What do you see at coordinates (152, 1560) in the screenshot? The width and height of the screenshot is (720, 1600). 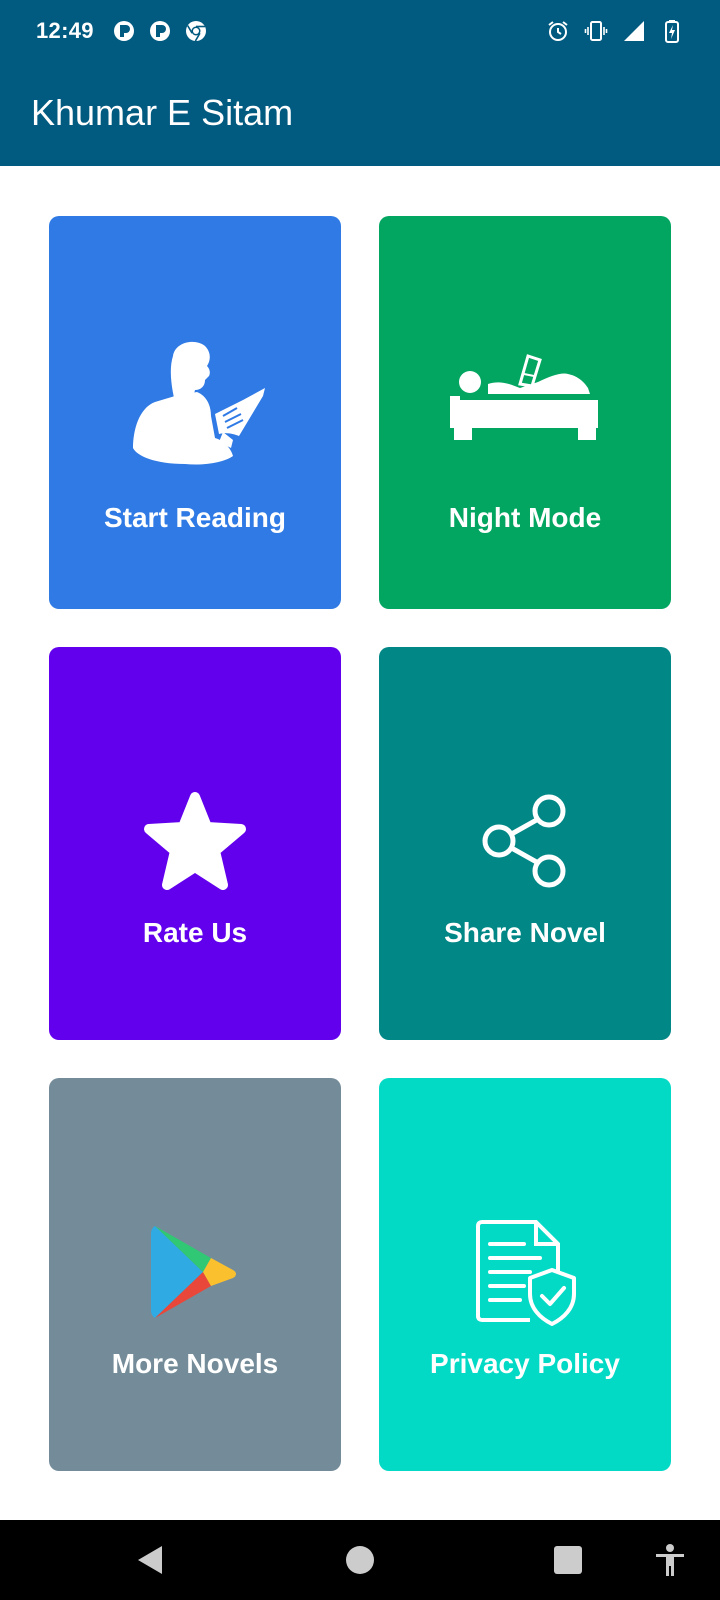 I see `back-icon` at bounding box center [152, 1560].